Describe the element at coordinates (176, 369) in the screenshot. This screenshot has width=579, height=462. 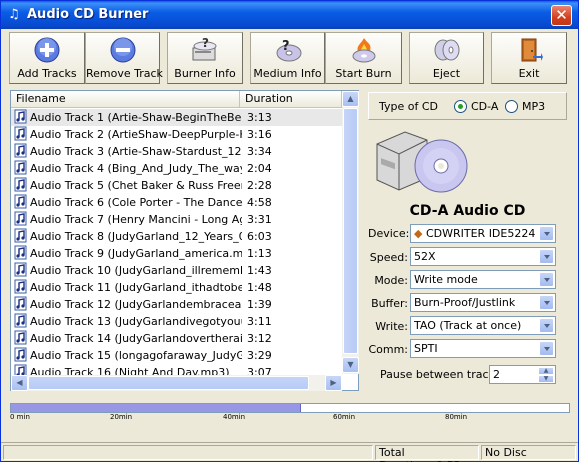
I see `table-row: Audio Track 16 (Night And Day.mp3) 3:07` at that location.